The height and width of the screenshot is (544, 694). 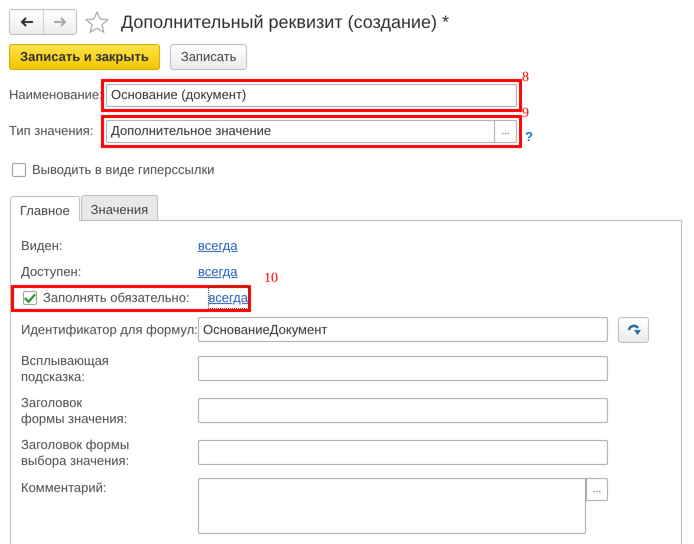 I want to click on field-label: Комментарий:, so click(x=63, y=487).